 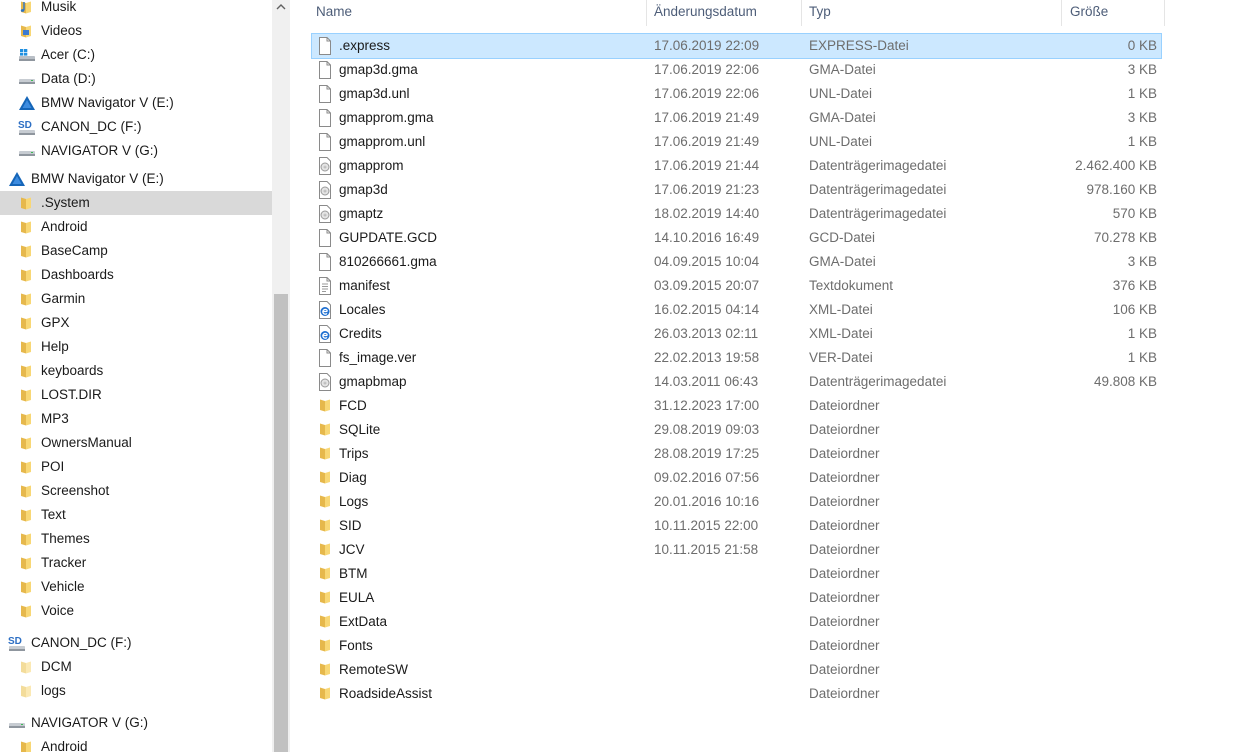 I want to click on file-row: JCV 10.11.2015 21:58 Dateiordner, so click(x=736, y=550).